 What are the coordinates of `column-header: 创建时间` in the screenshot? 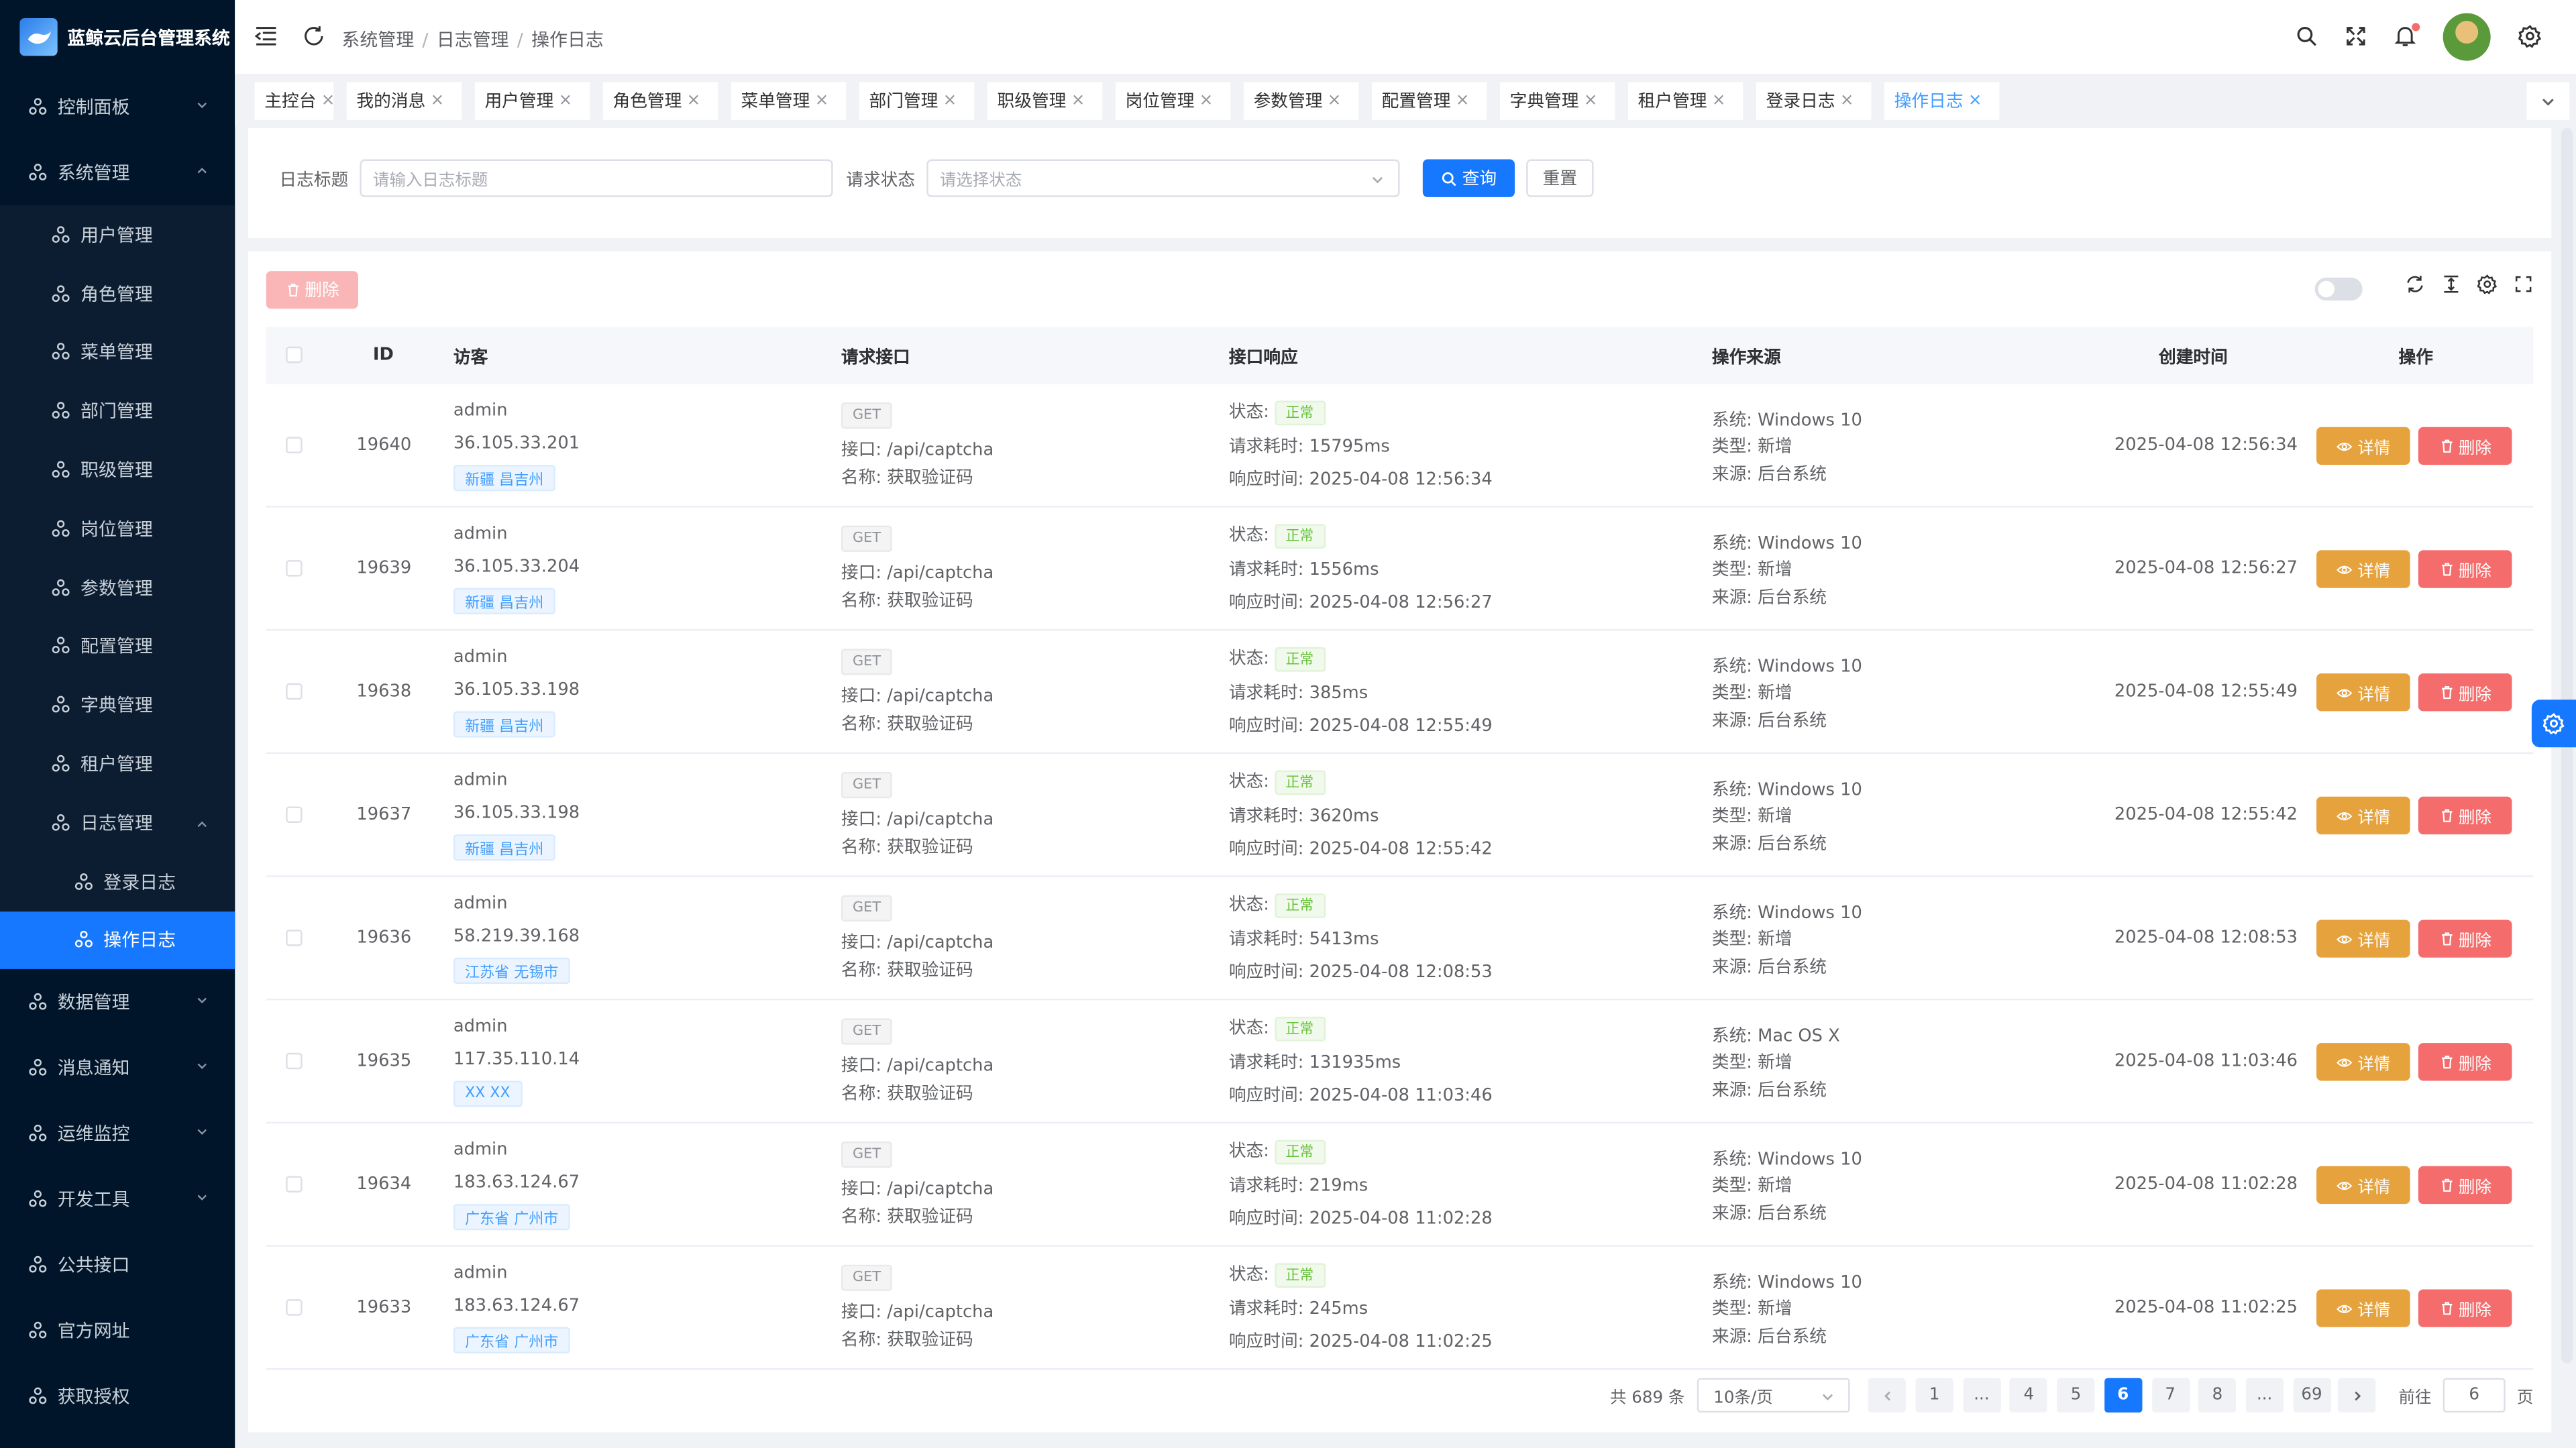 It's located at (2193, 357).